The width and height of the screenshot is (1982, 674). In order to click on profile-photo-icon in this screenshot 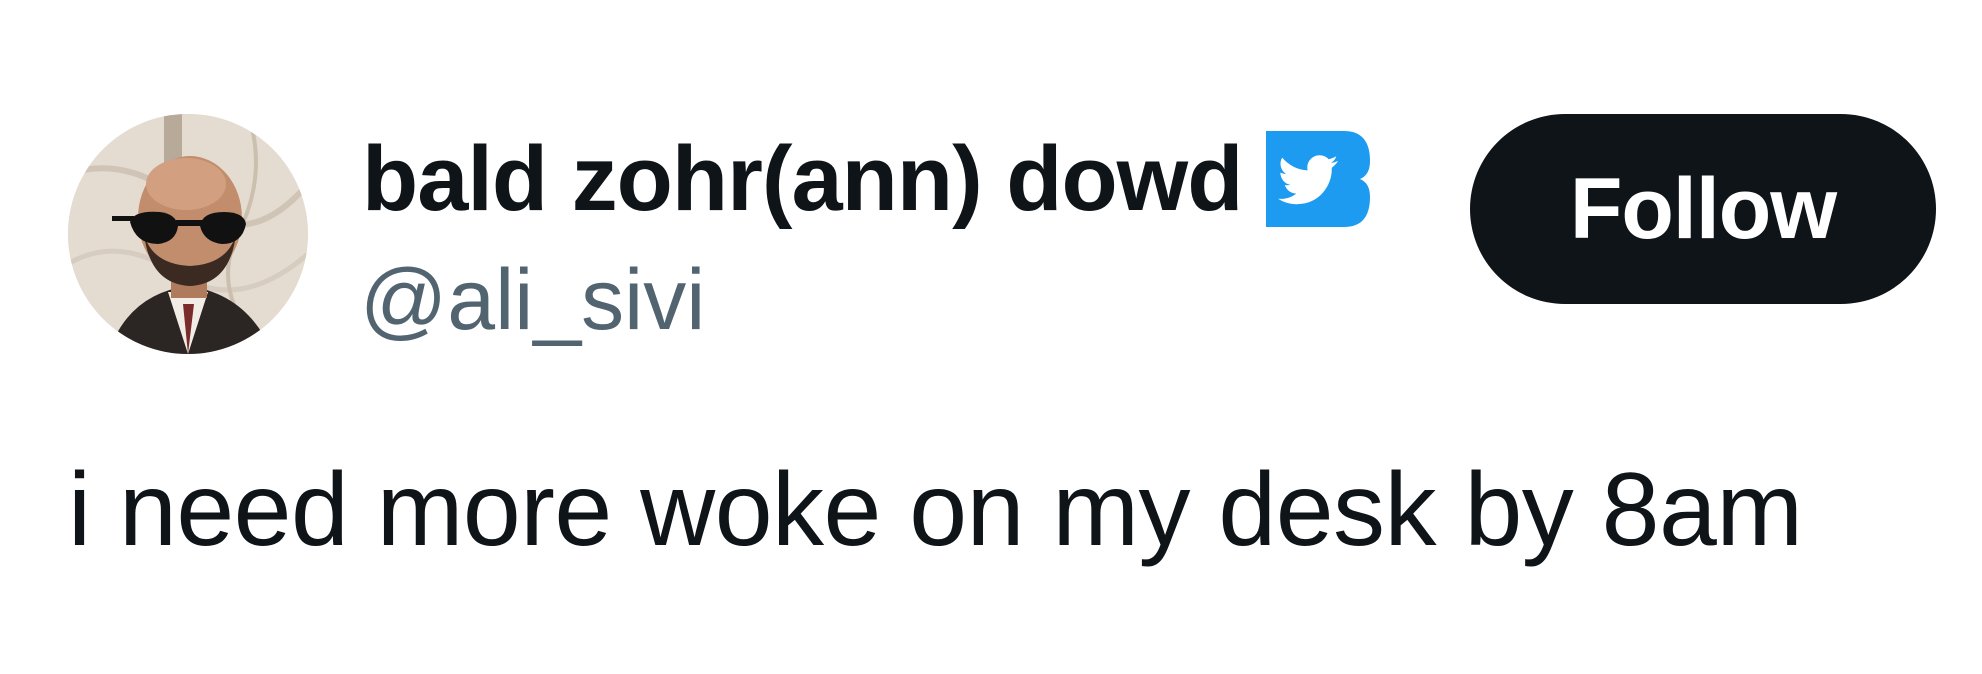, I will do `click(188, 234)`.